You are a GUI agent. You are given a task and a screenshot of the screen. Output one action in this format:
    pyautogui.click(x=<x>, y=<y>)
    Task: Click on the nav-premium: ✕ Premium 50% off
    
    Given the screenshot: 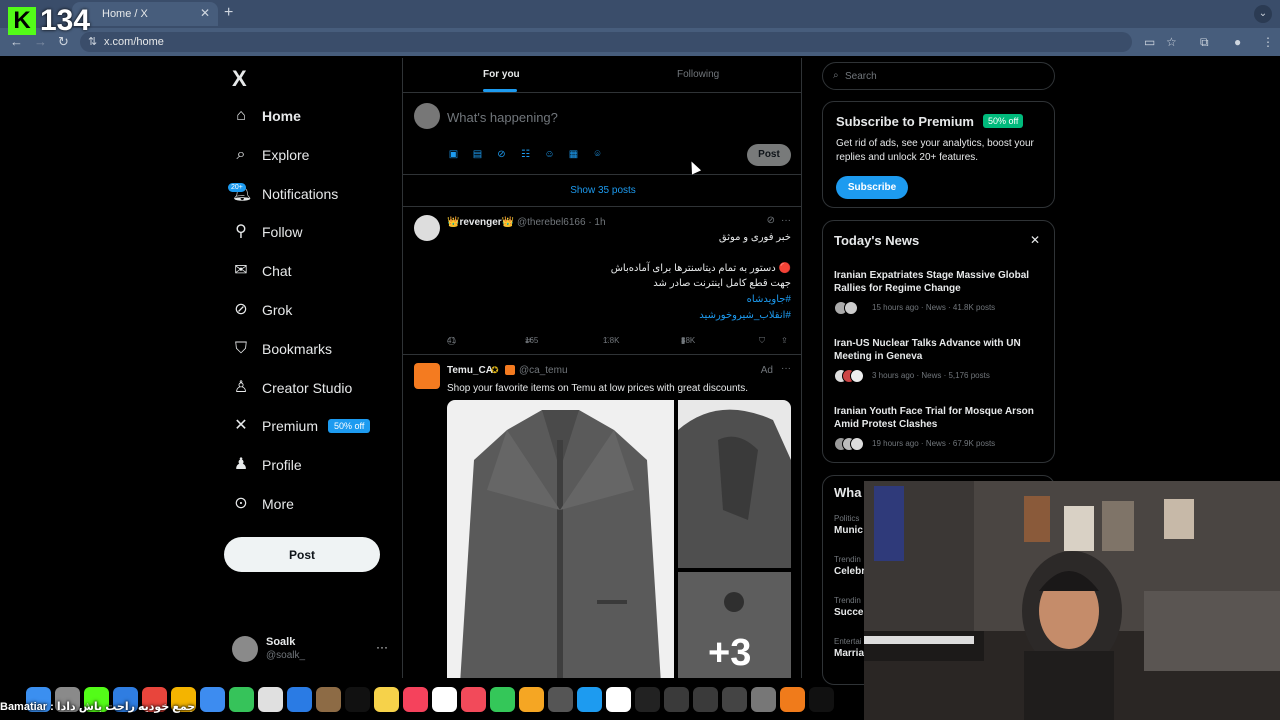 What is the action you would take?
    pyautogui.click(x=301, y=426)
    